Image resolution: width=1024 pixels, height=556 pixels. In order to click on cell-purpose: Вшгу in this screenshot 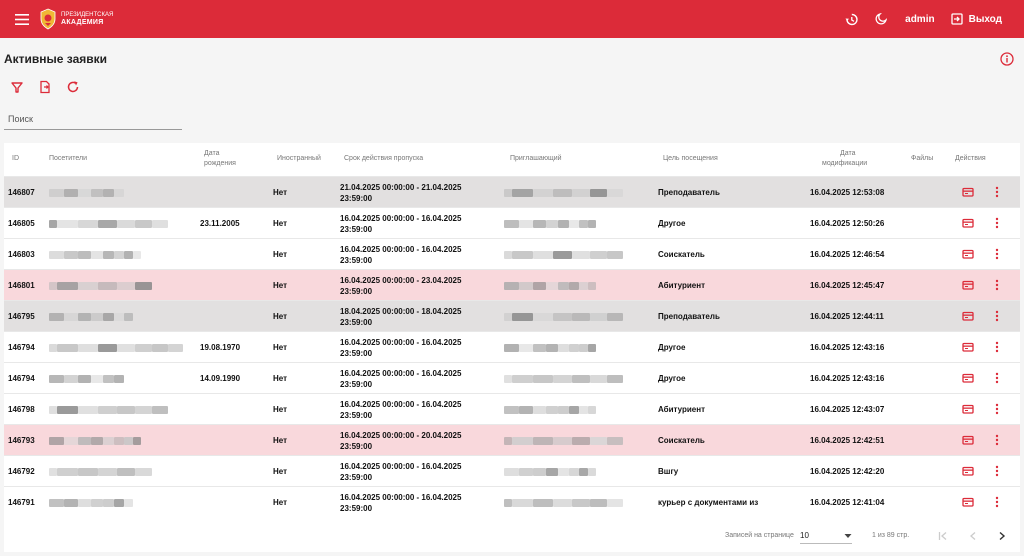, I will do `click(728, 471)`.